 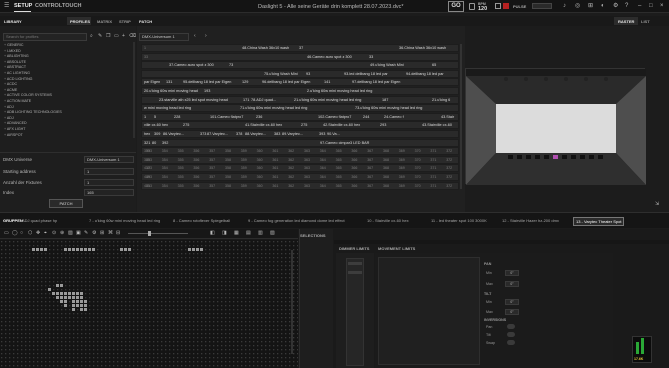 I want to click on dmx-channel-cell: 365, so click(x=339, y=151).